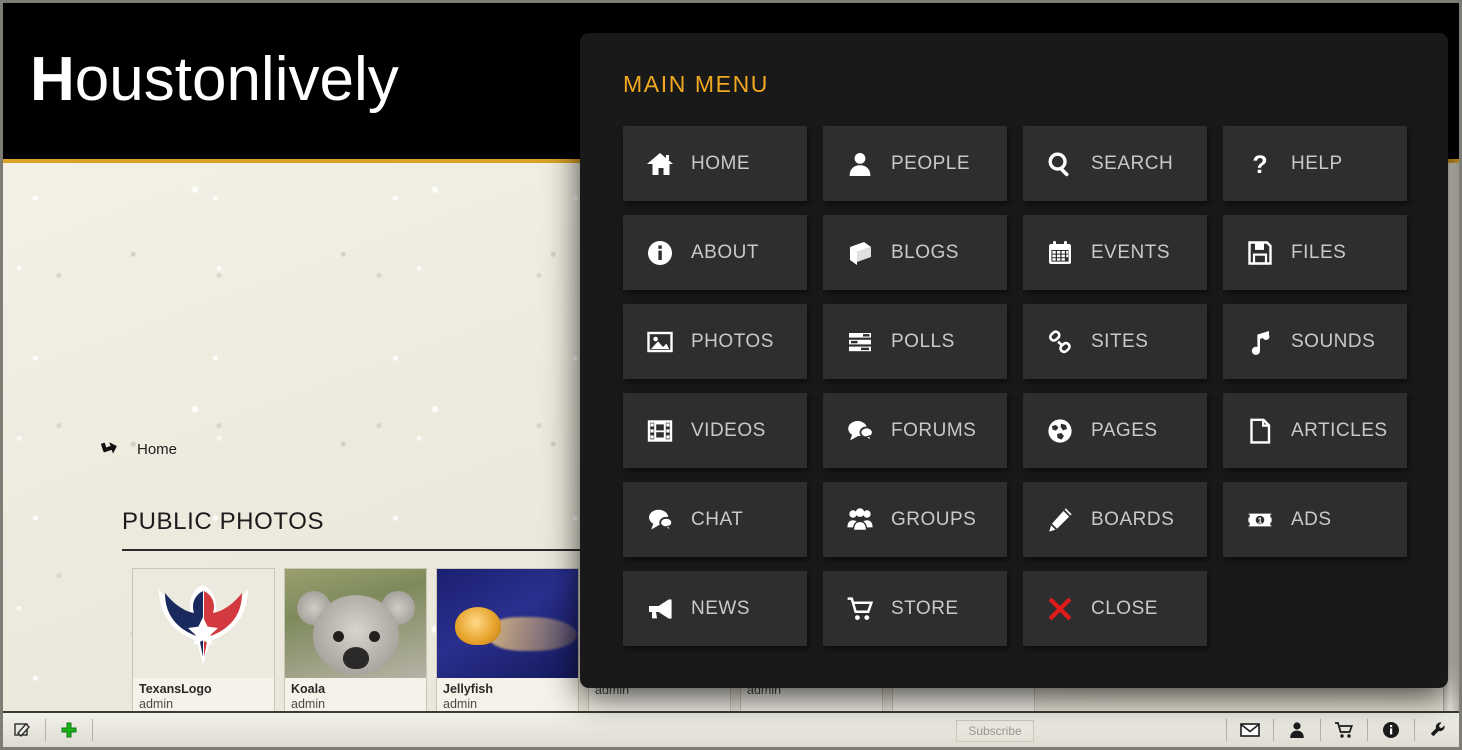 Image resolution: width=1462 pixels, height=750 pixels. Describe the element at coordinates (660, 609) in the screenshot. I see `megaphone-icon` at that location.